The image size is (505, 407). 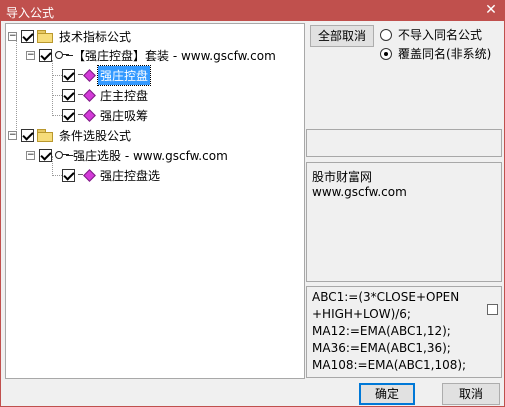 I want to click on description-line: 股市财富网, so click(x=342, y=177).